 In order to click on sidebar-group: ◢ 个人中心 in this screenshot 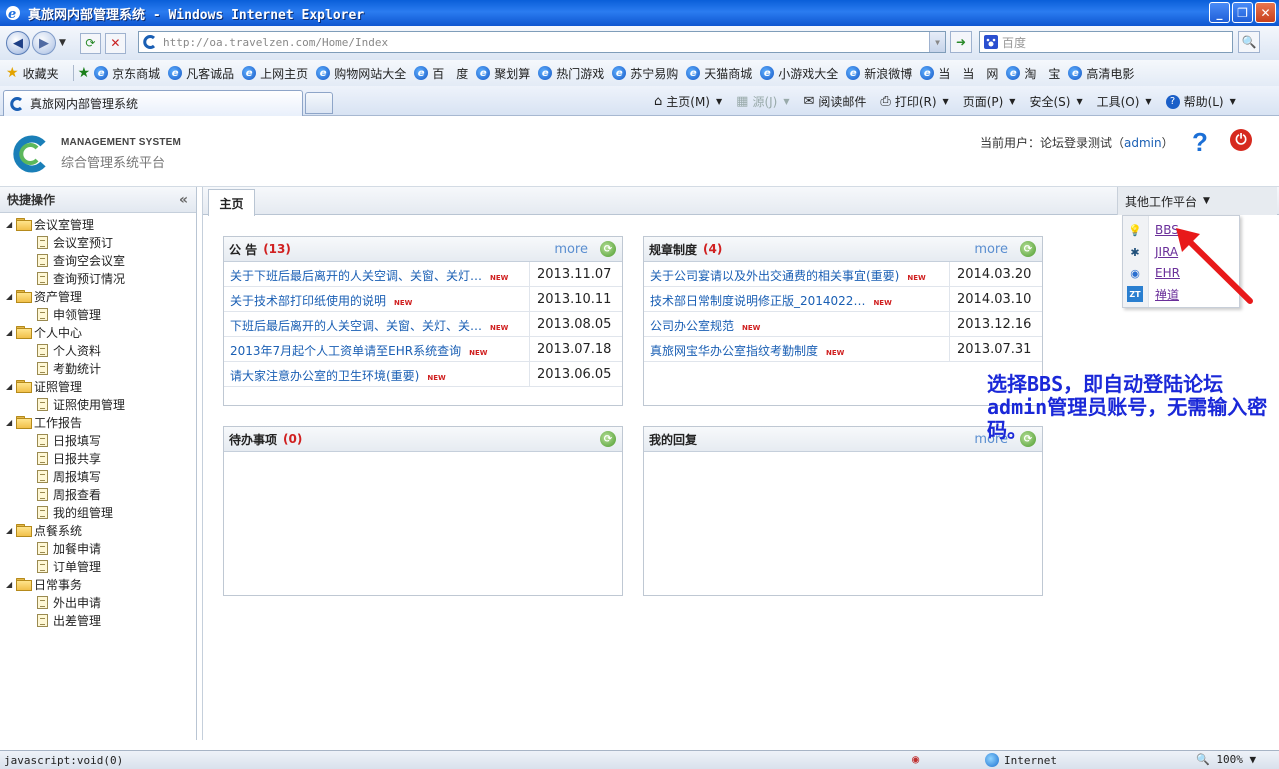, I will do `click(98, 332)`.